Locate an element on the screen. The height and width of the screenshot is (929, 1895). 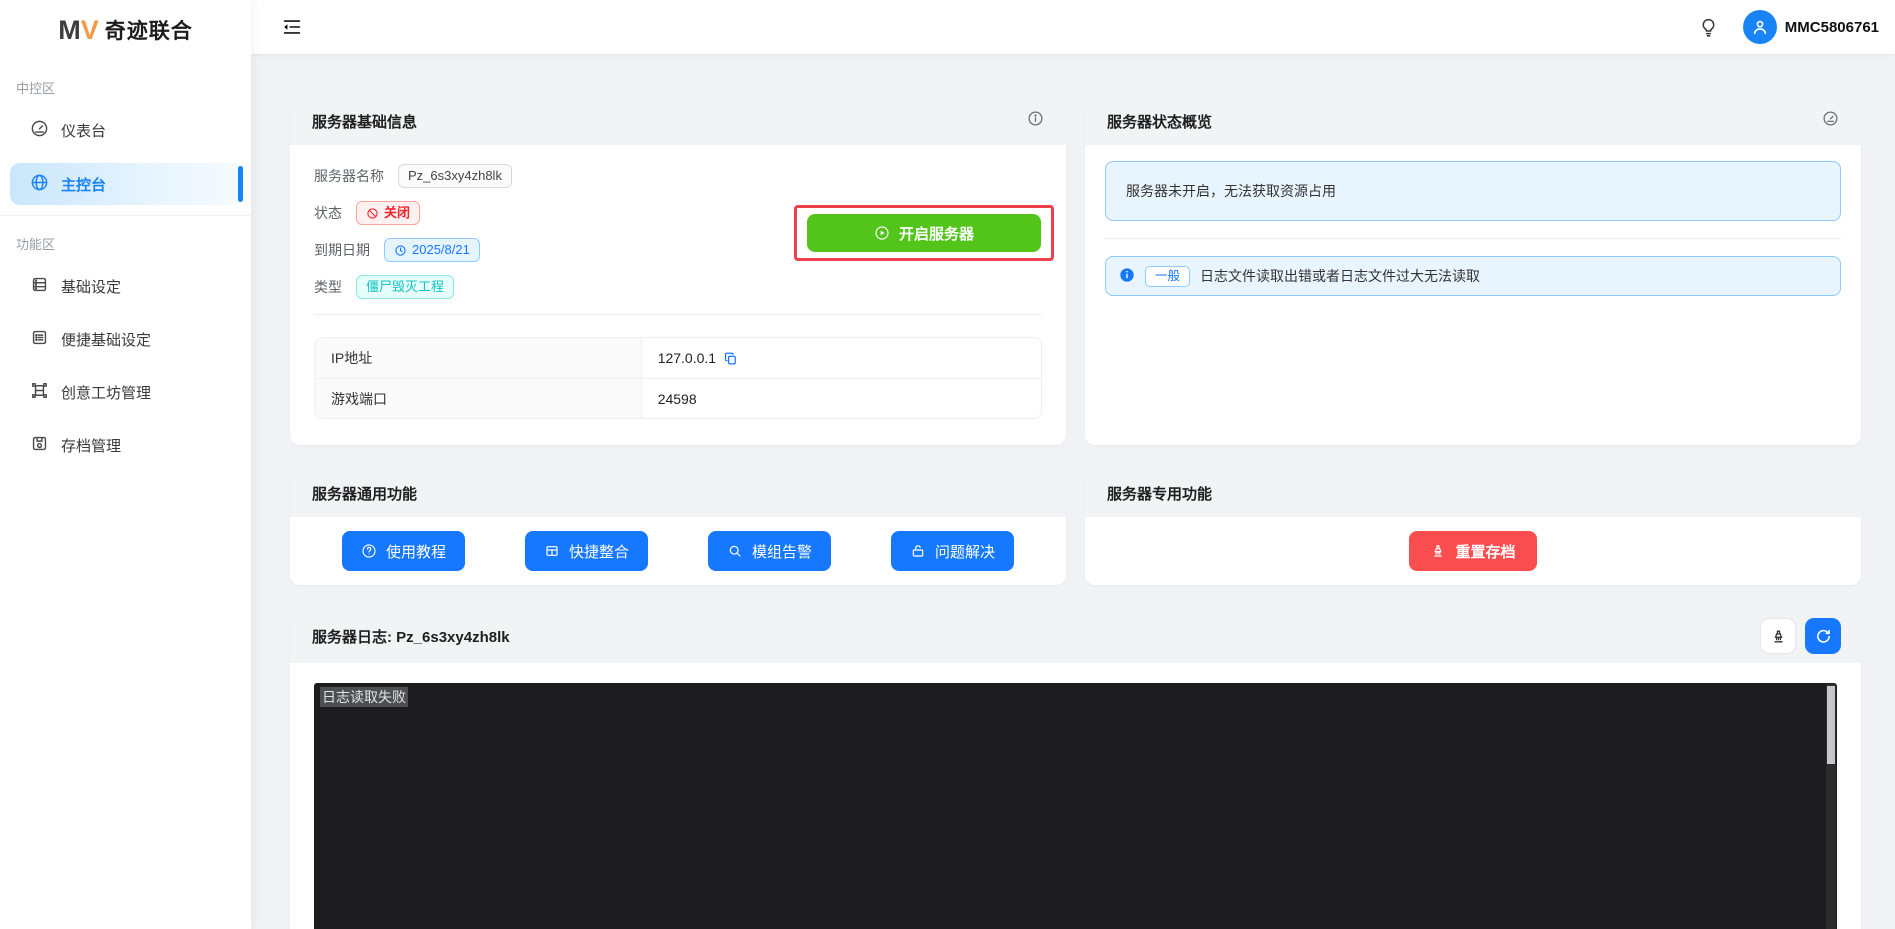
table-row-port: 游戏端口 24598 is located at coordinates (678, 398).